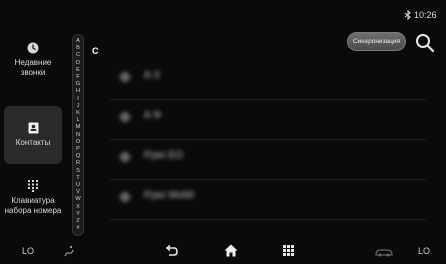  What do you see at coordinates (407, 15) in the screenshot?
I see `bluetooth-icon` at bounding box center [407, 15].